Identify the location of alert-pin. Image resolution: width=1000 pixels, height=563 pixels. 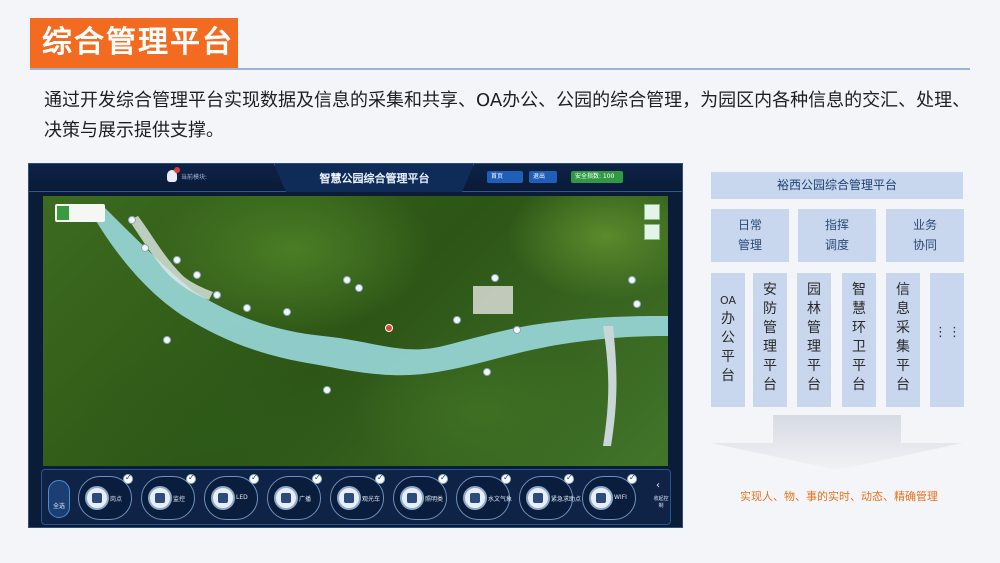
(389, 328).